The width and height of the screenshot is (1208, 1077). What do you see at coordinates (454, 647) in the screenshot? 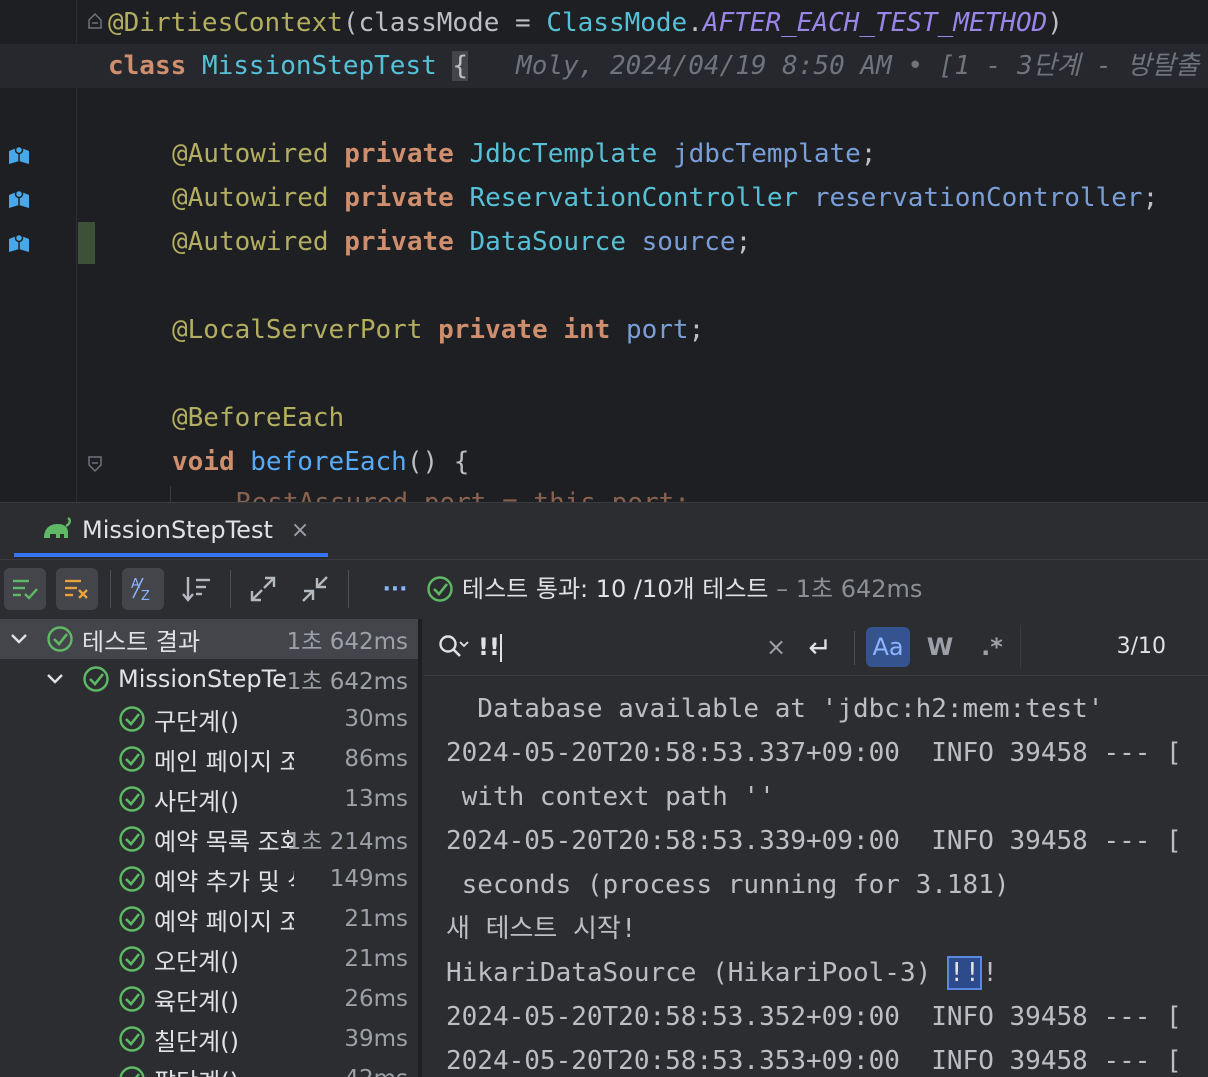
I see `search-icon` at bounding box center [454, 647].